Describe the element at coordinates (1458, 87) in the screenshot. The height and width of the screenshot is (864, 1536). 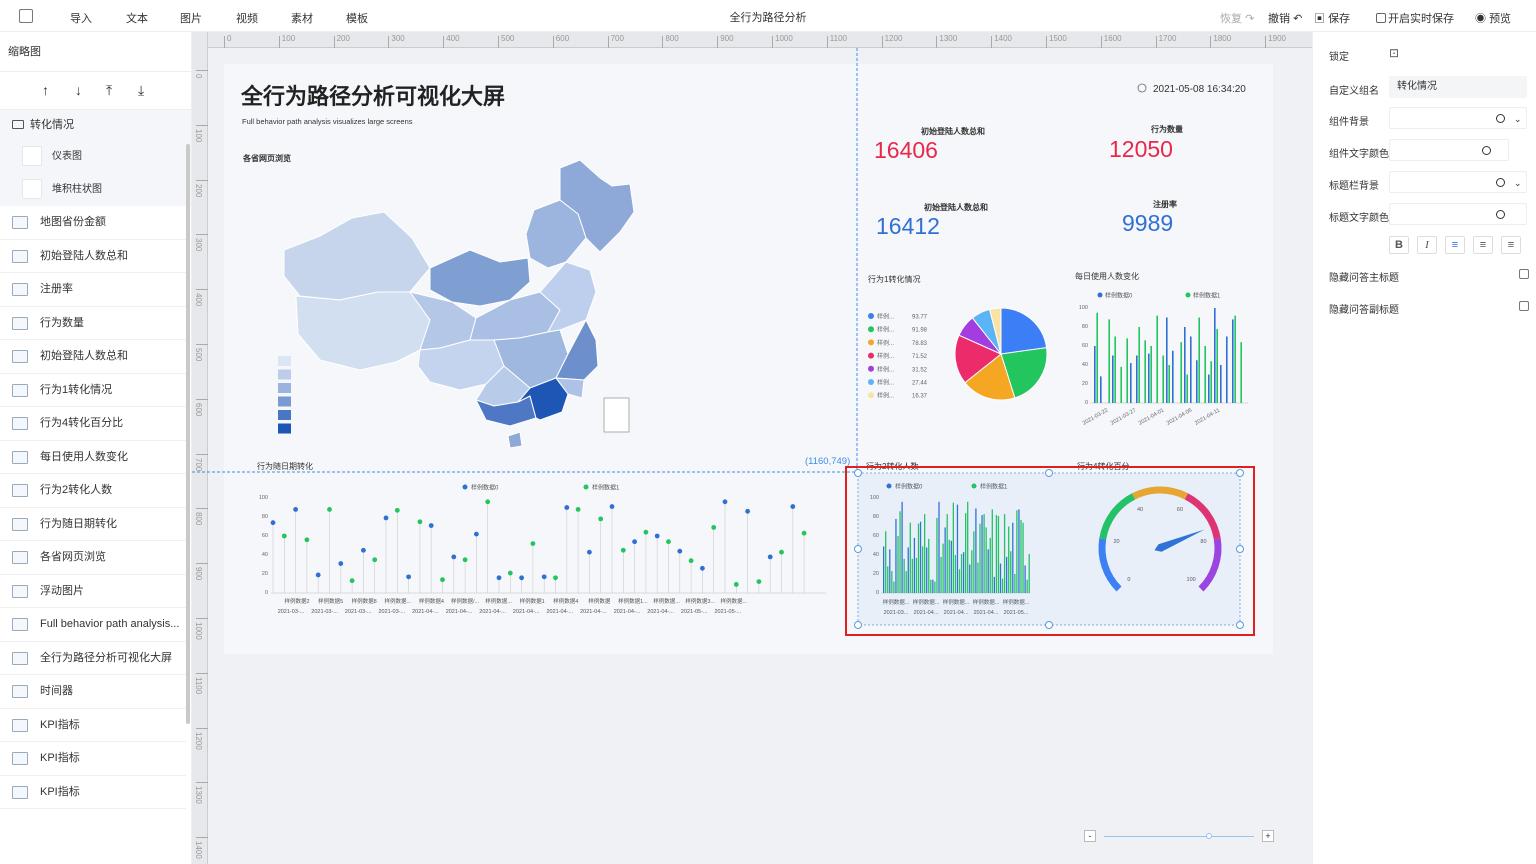
I see `alias-input: 转化情况` at that location.